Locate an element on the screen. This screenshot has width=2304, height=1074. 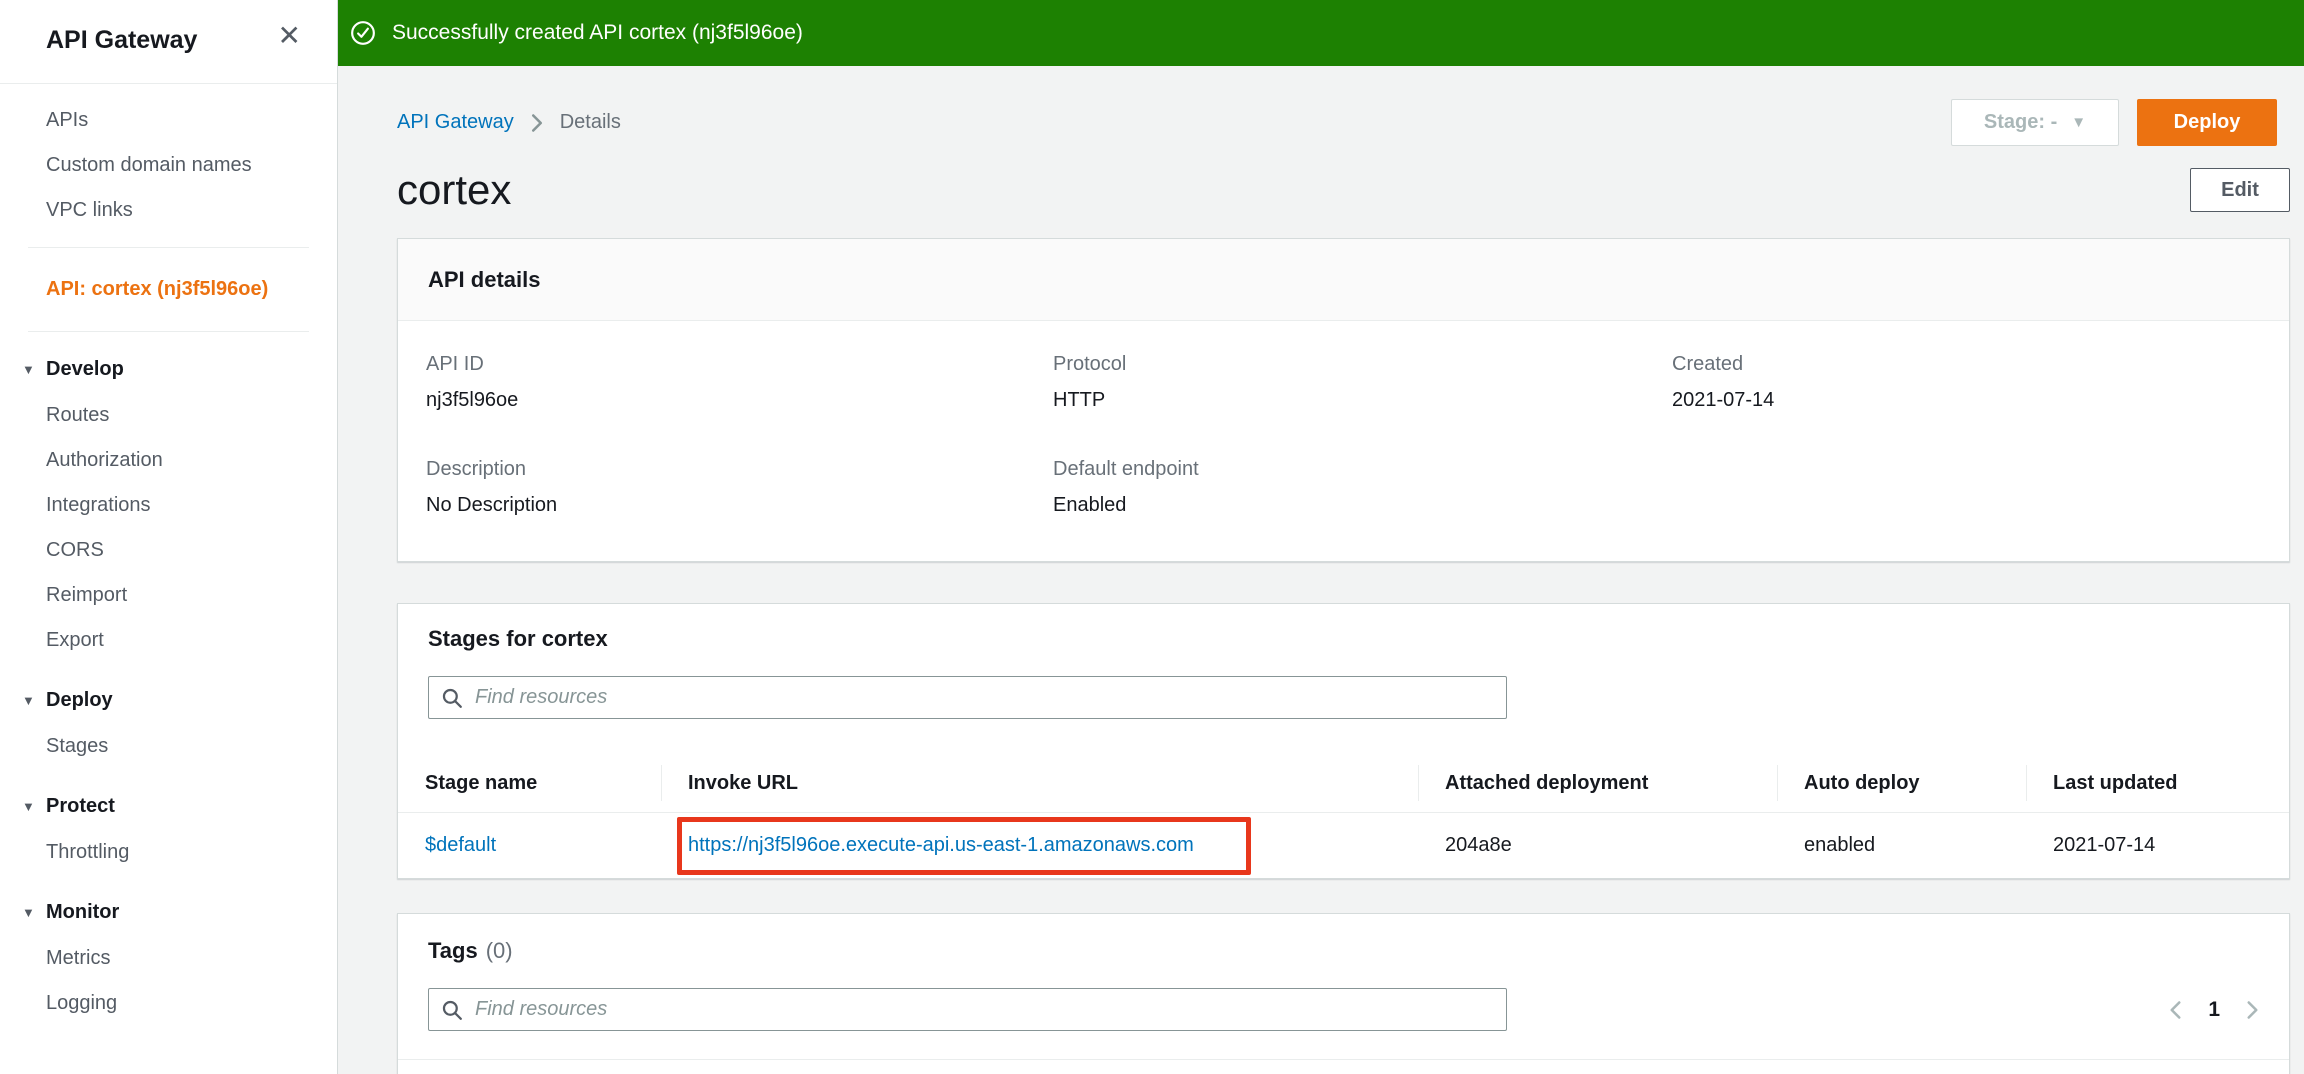
field-value: nj3f5l96oe is located at coordinates (472, 400).